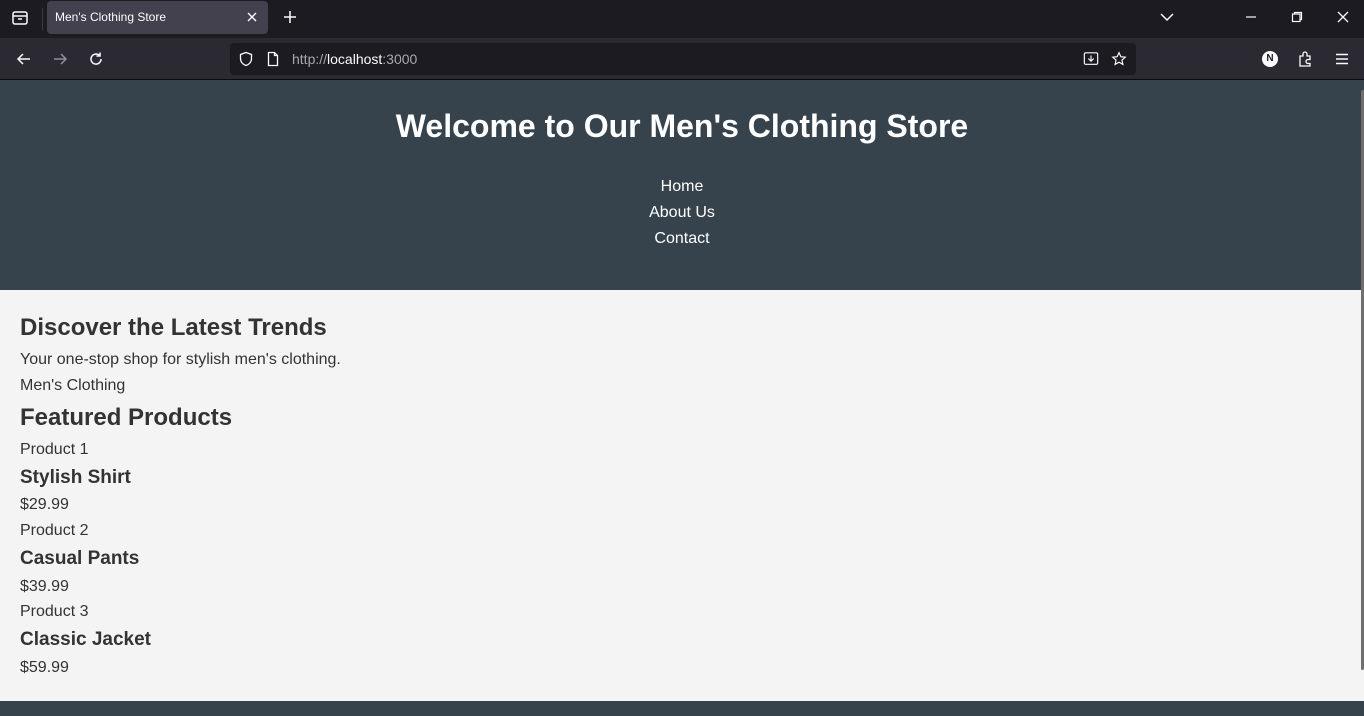 The image size is (1364, 716). What do you see at coordinates (355, 59) in the screenshot?
I see `url-text: http://localhost:3000` at bounding box center [355, 59].